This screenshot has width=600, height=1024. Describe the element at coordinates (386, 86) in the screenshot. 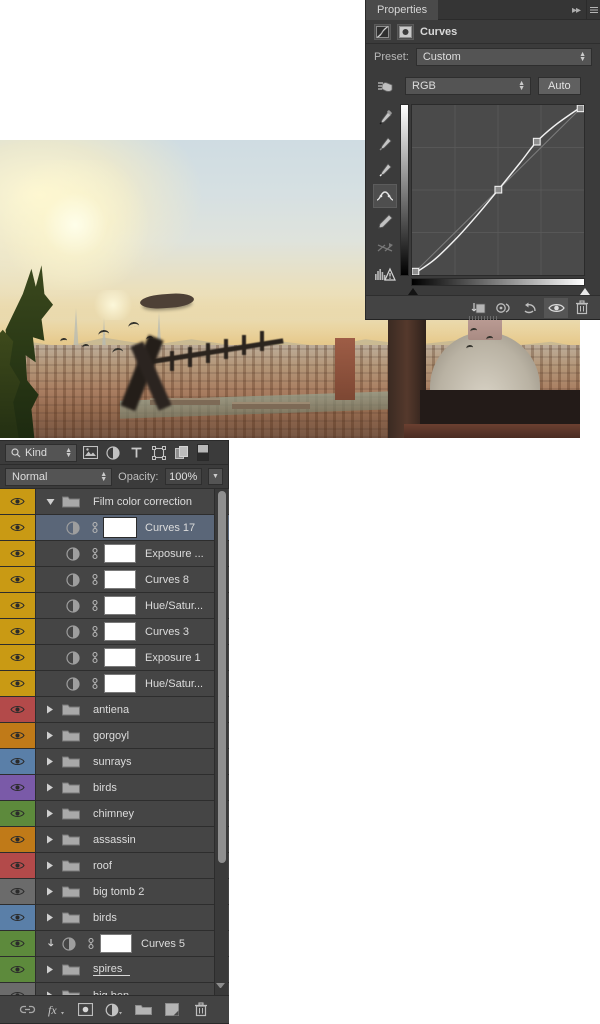

I see `channel-hand-icon` at that location.